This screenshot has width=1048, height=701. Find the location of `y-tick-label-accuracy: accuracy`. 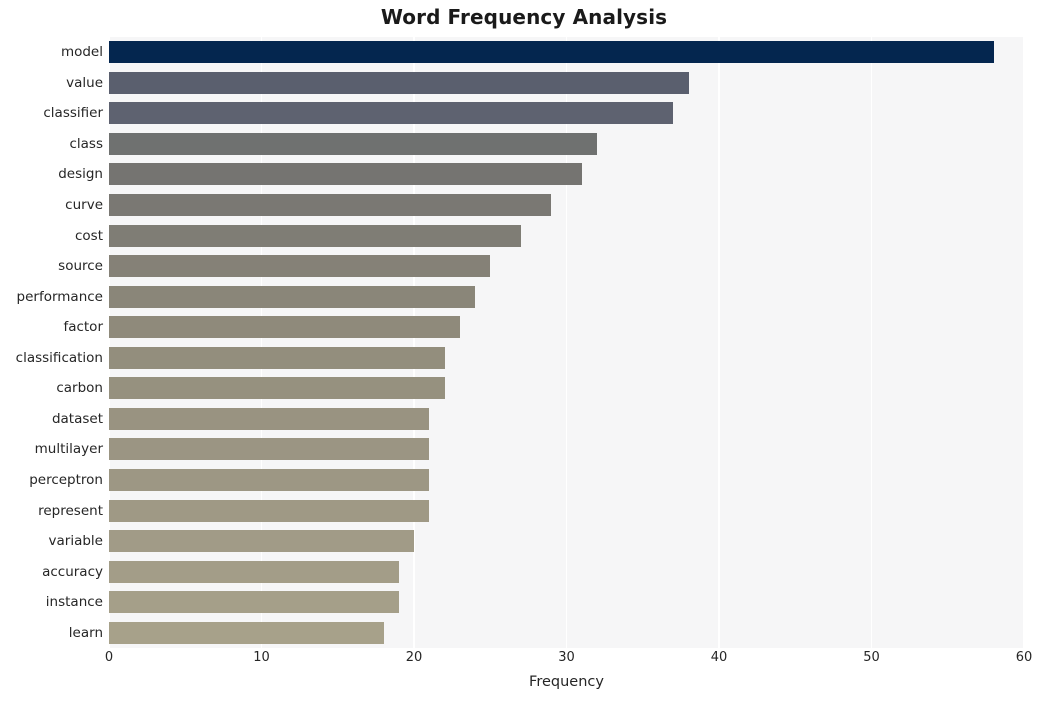

y-tick-label-accuracy: accuracy is located at coordinates (72, 571).